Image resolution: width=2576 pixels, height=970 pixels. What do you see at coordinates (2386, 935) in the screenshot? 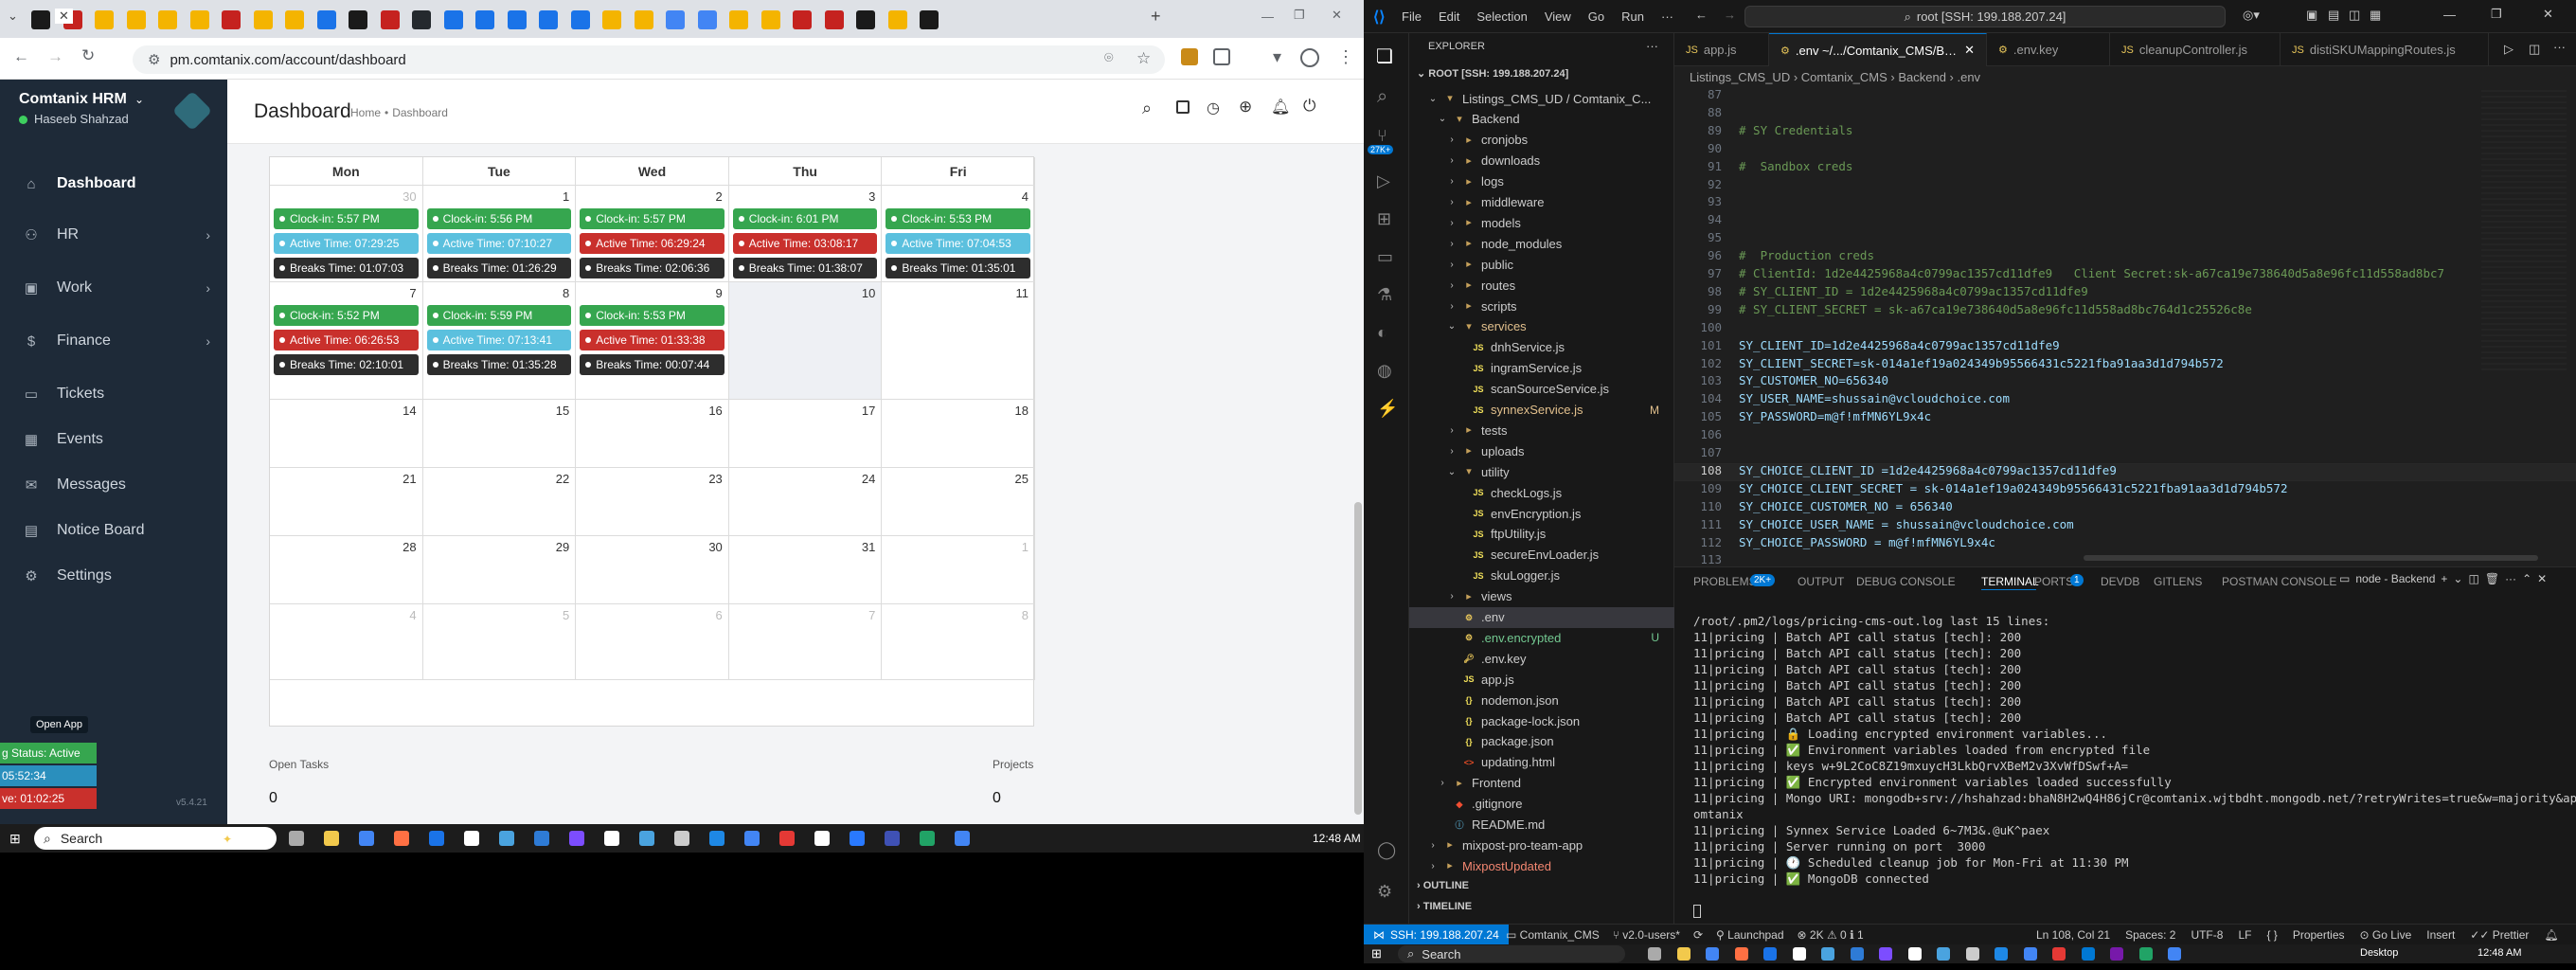
I see `golive-status: ⊙ Go Live` at bounding box center [2386, 935].